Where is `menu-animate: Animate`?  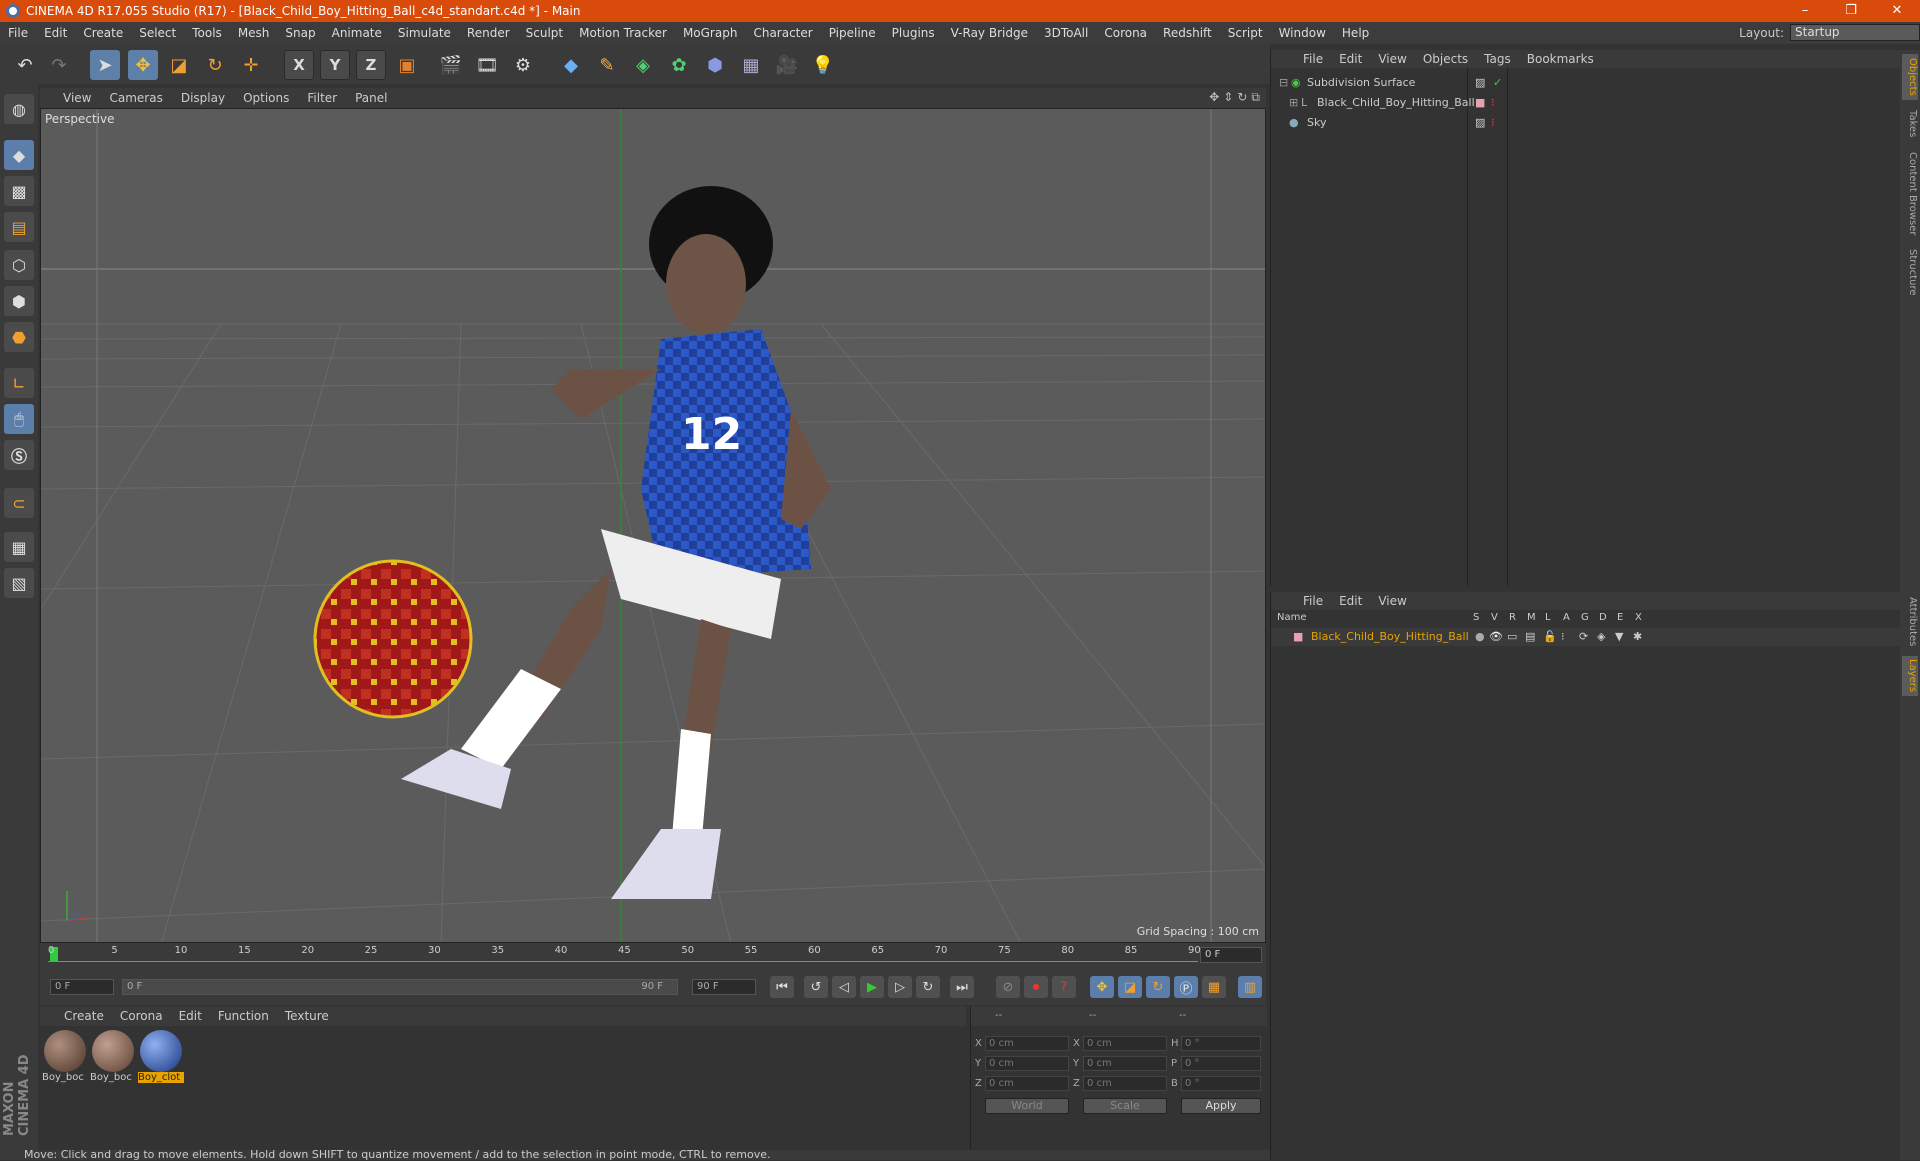
menu-animate: Animate is located at coordinates (357, 33).